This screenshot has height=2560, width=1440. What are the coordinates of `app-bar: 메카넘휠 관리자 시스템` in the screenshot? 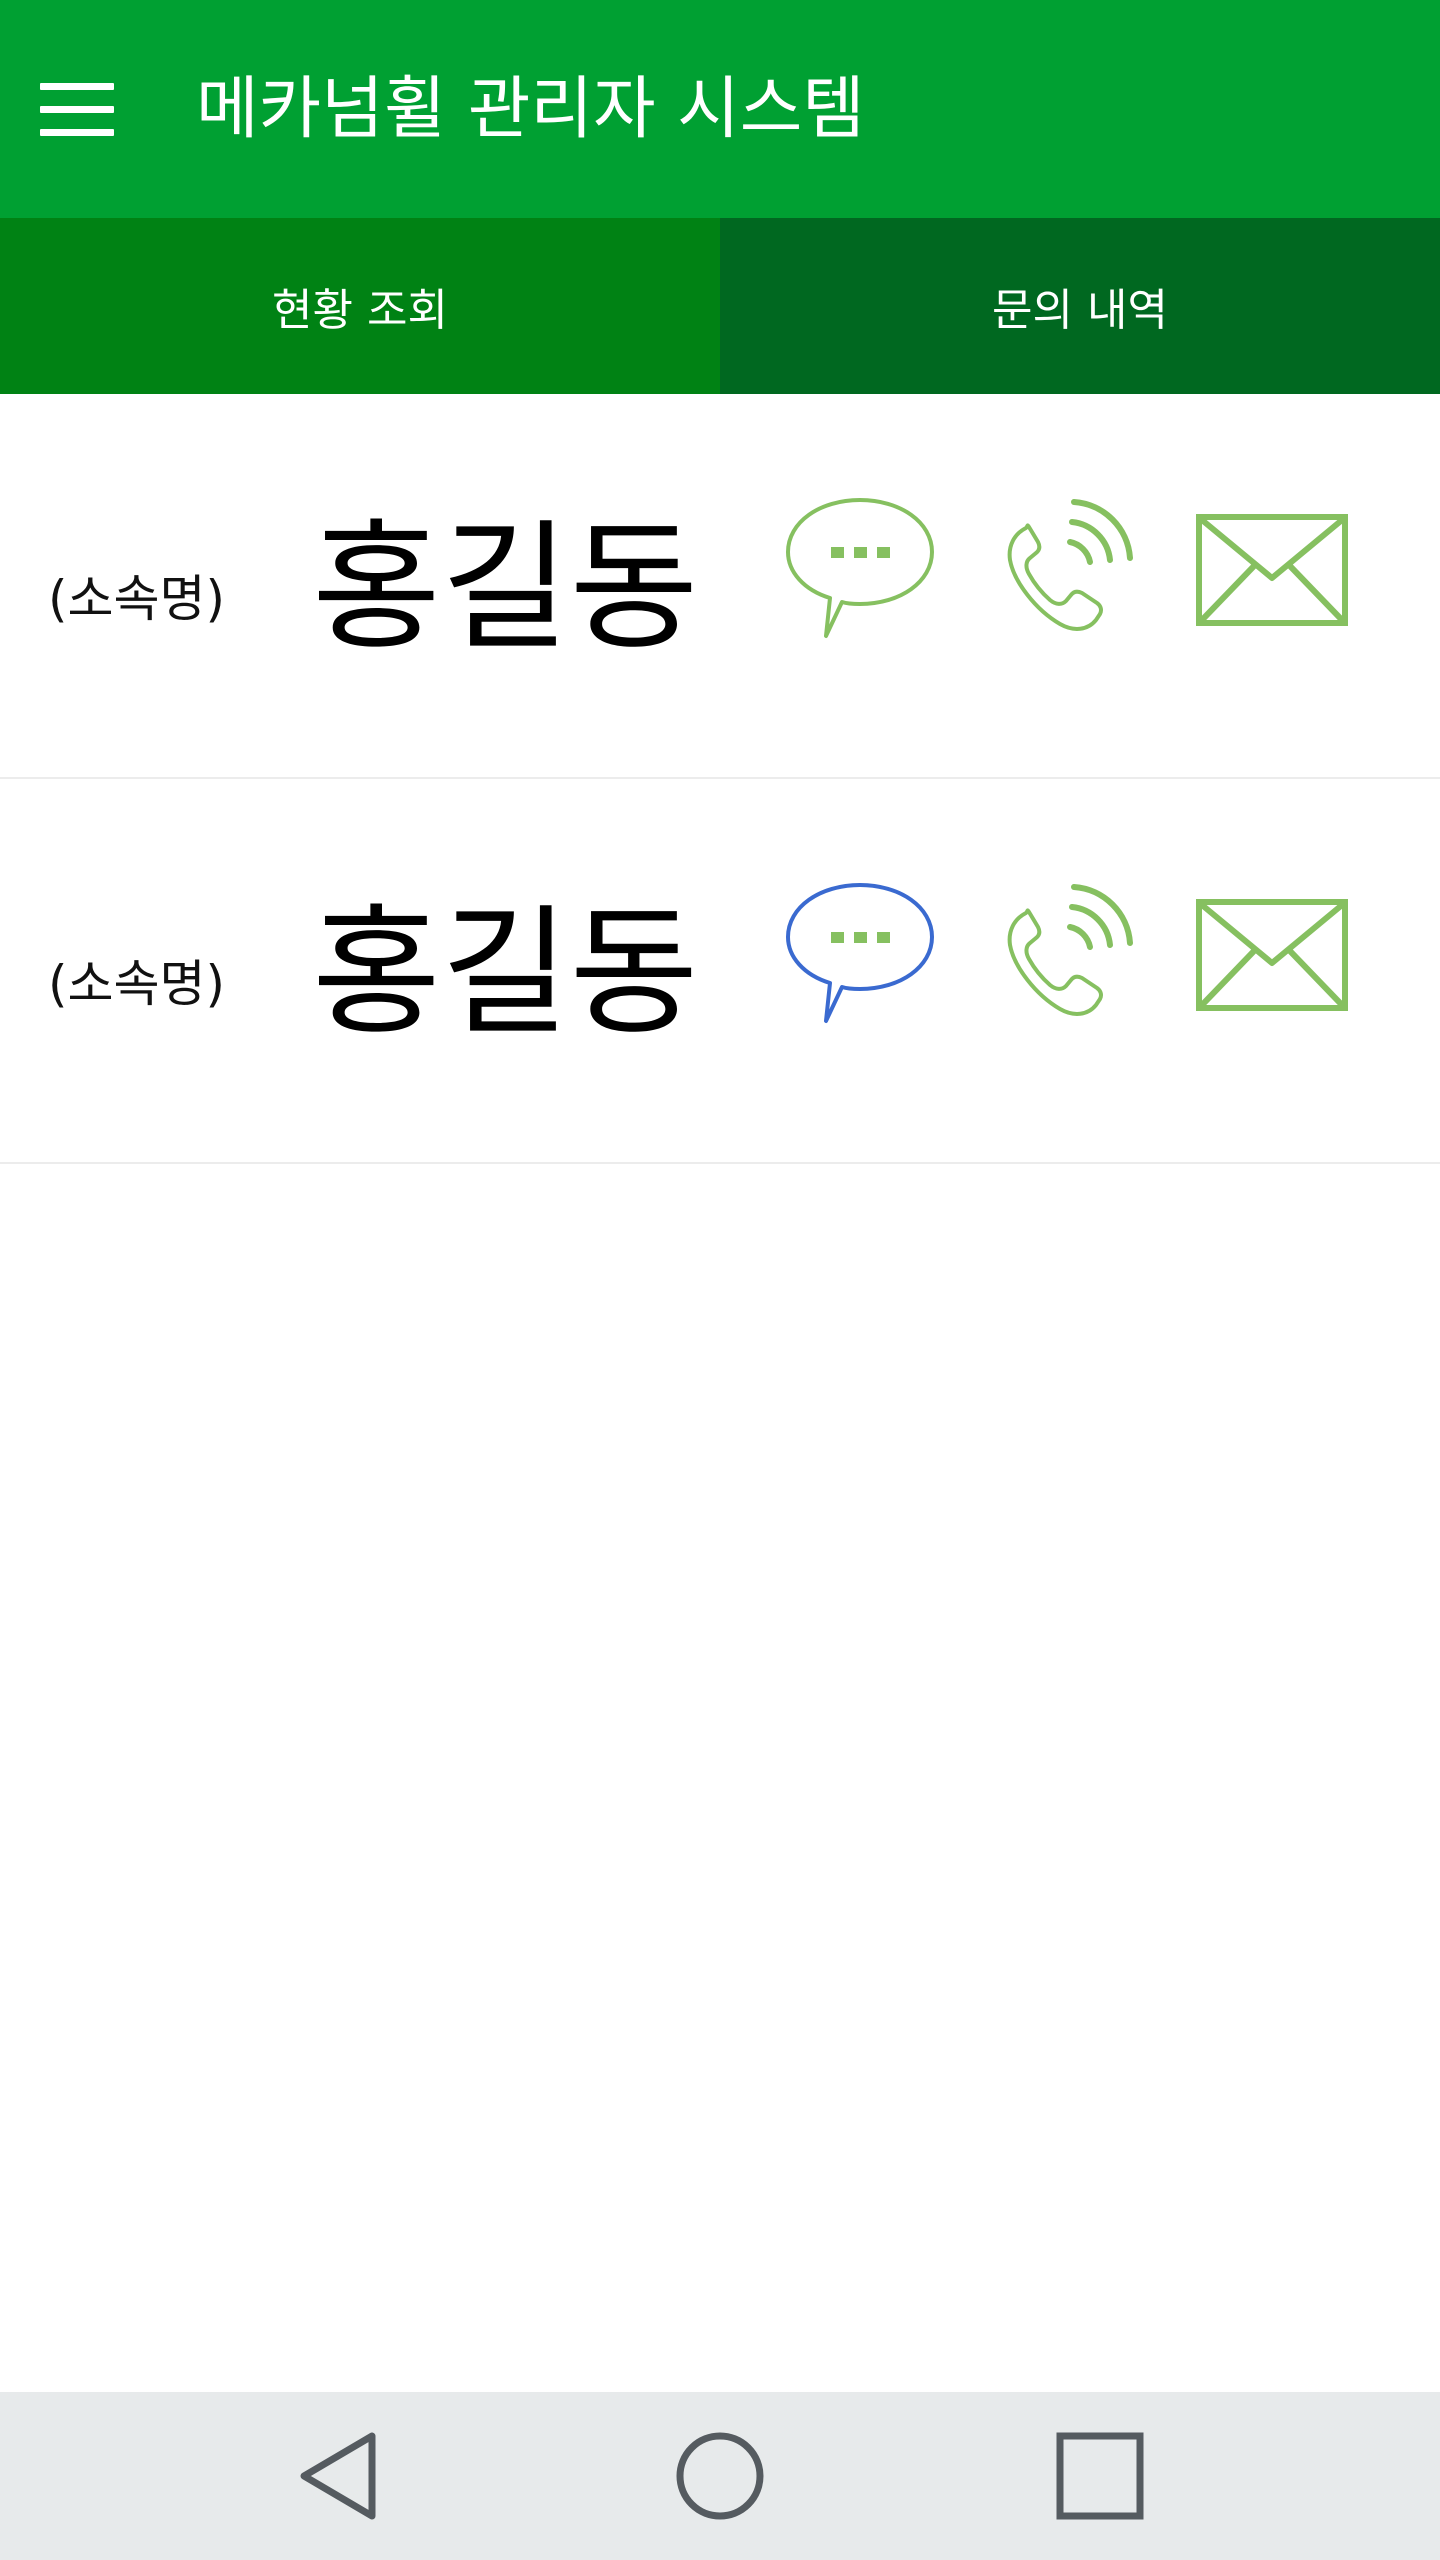 It's located at (720, 109).